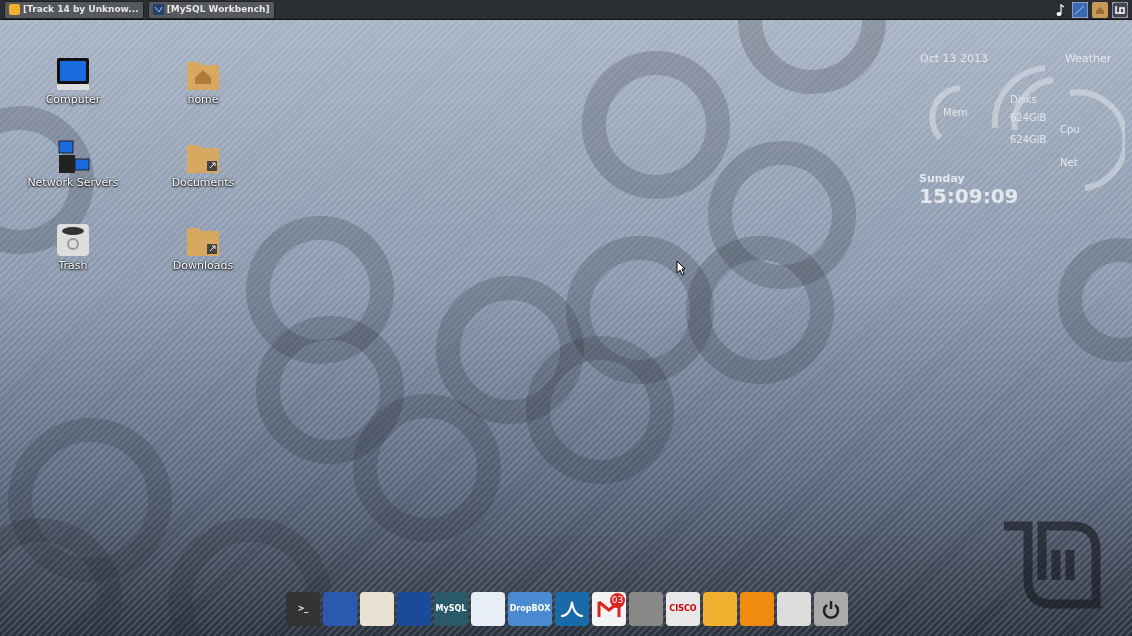  I want to click on dock-app-button: CISCO, so click(683, 609).